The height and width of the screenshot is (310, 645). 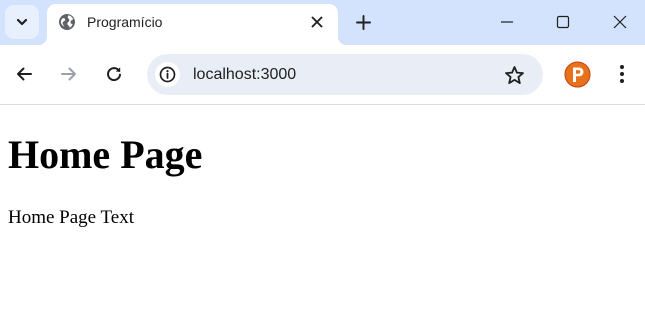 I want to click on window-close-button, so click(x=620, y=22).